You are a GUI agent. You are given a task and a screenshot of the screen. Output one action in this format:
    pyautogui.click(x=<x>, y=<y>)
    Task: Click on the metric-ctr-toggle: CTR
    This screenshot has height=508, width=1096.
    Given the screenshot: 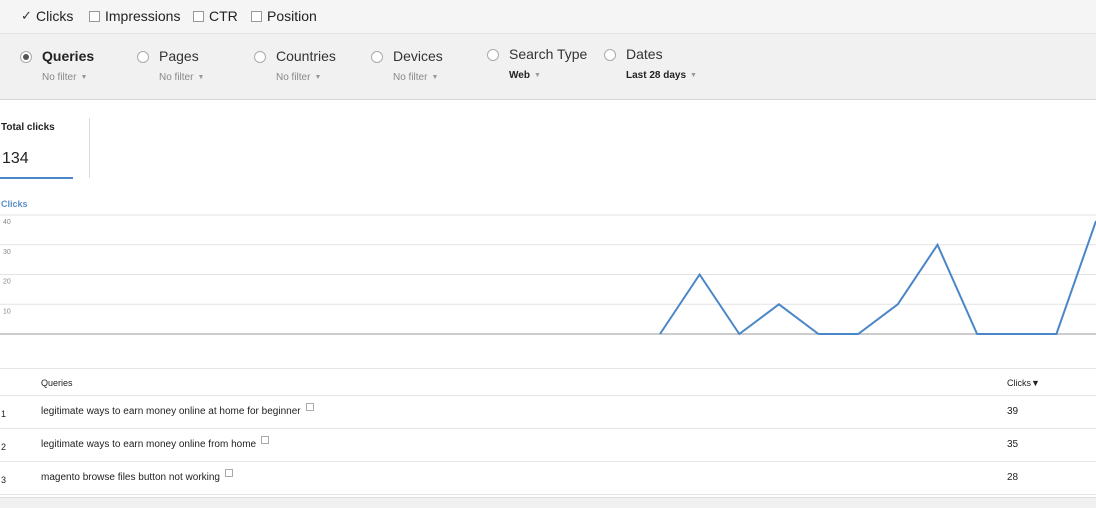 What is the action you would take?
    pyautogui.click(x=215, y=16)
    